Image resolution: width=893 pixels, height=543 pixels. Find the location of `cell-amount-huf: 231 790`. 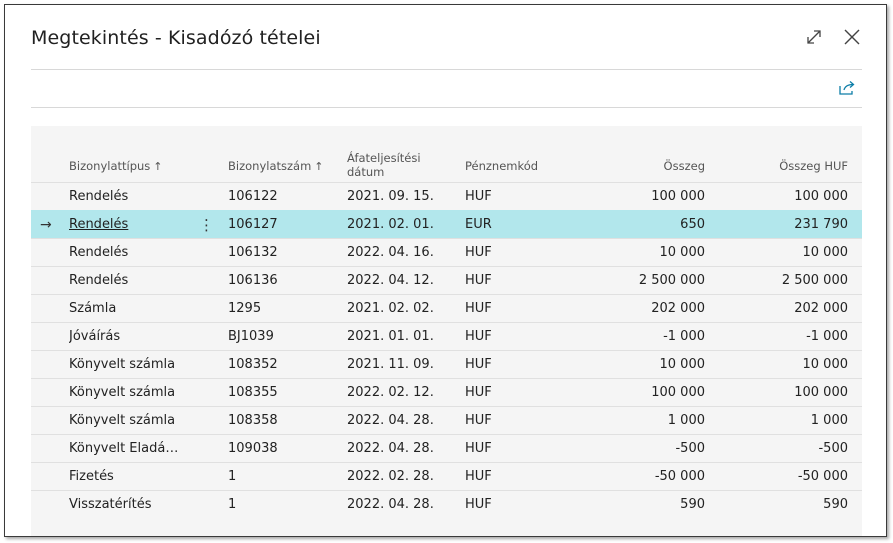

cell-amount-huf: 231 790 is located at coordinates (821, 224).